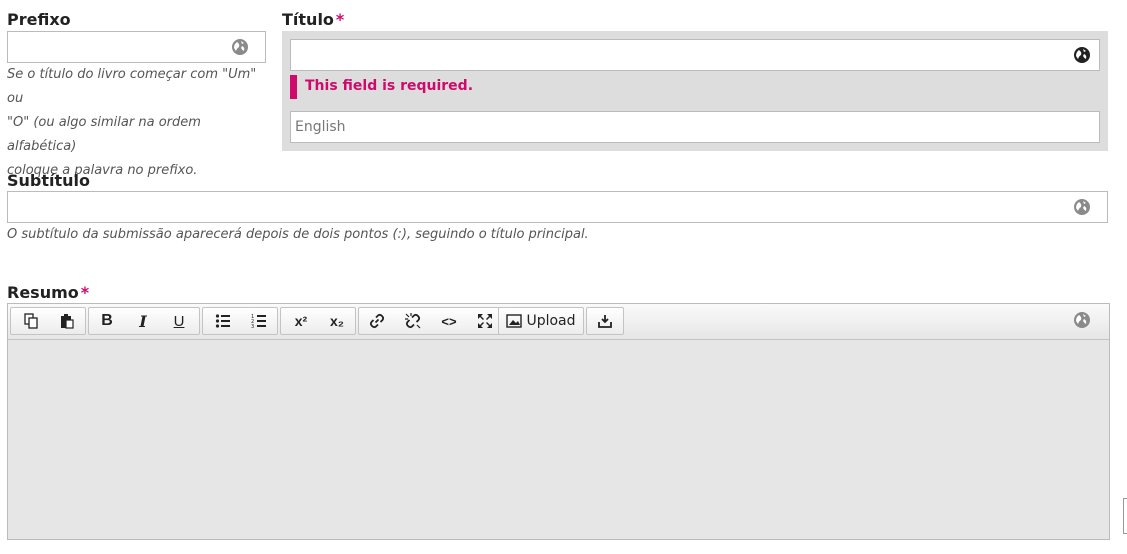 The image size is (1127, 554). Describe the element at coordinates (43, 292) in the screenshot. I see `abstract-label-text: Resumo` at that location.